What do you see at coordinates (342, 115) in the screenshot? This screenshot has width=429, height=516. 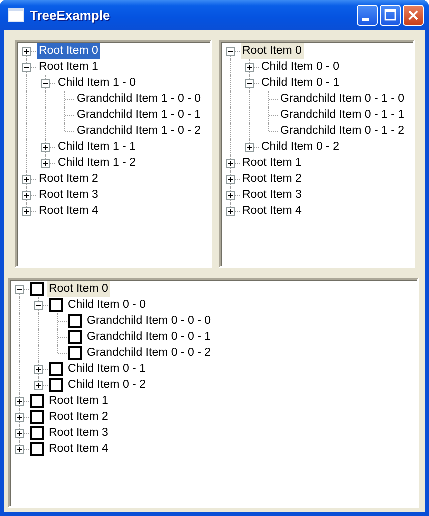 I see `tree-item: Grandchild Item 0 - 1 - 1` at bounding box center [342, 115].